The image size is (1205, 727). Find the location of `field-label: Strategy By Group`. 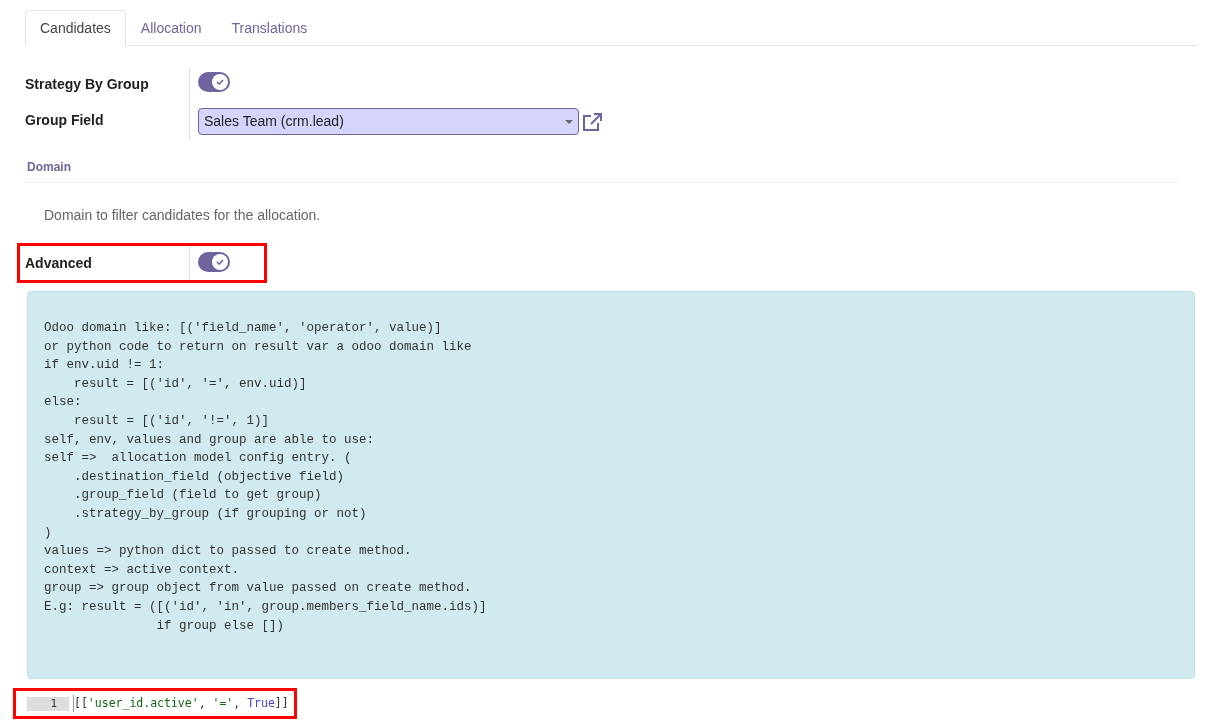

field-label: Strategy By Group is located at coordinates (87, 84).